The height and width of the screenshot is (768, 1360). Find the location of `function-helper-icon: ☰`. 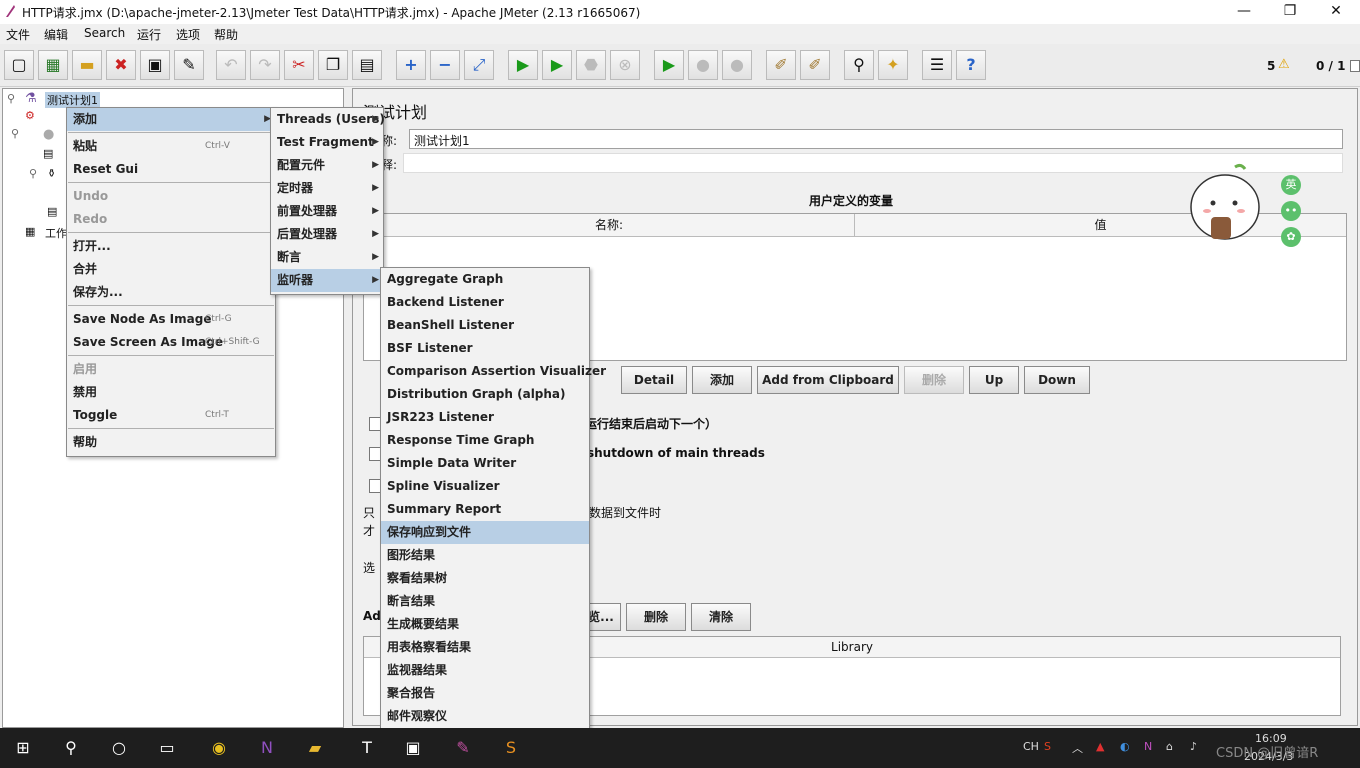

function-helper-icon: ☰ is located at coordinates (937, 65).